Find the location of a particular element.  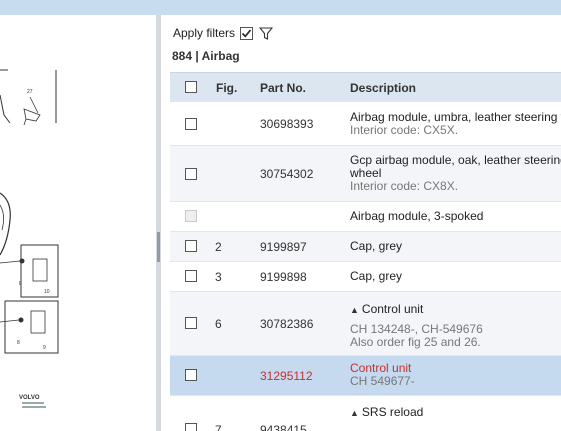

part-description: Airbag module, 3-spoked is located at coordinates (416, 216).